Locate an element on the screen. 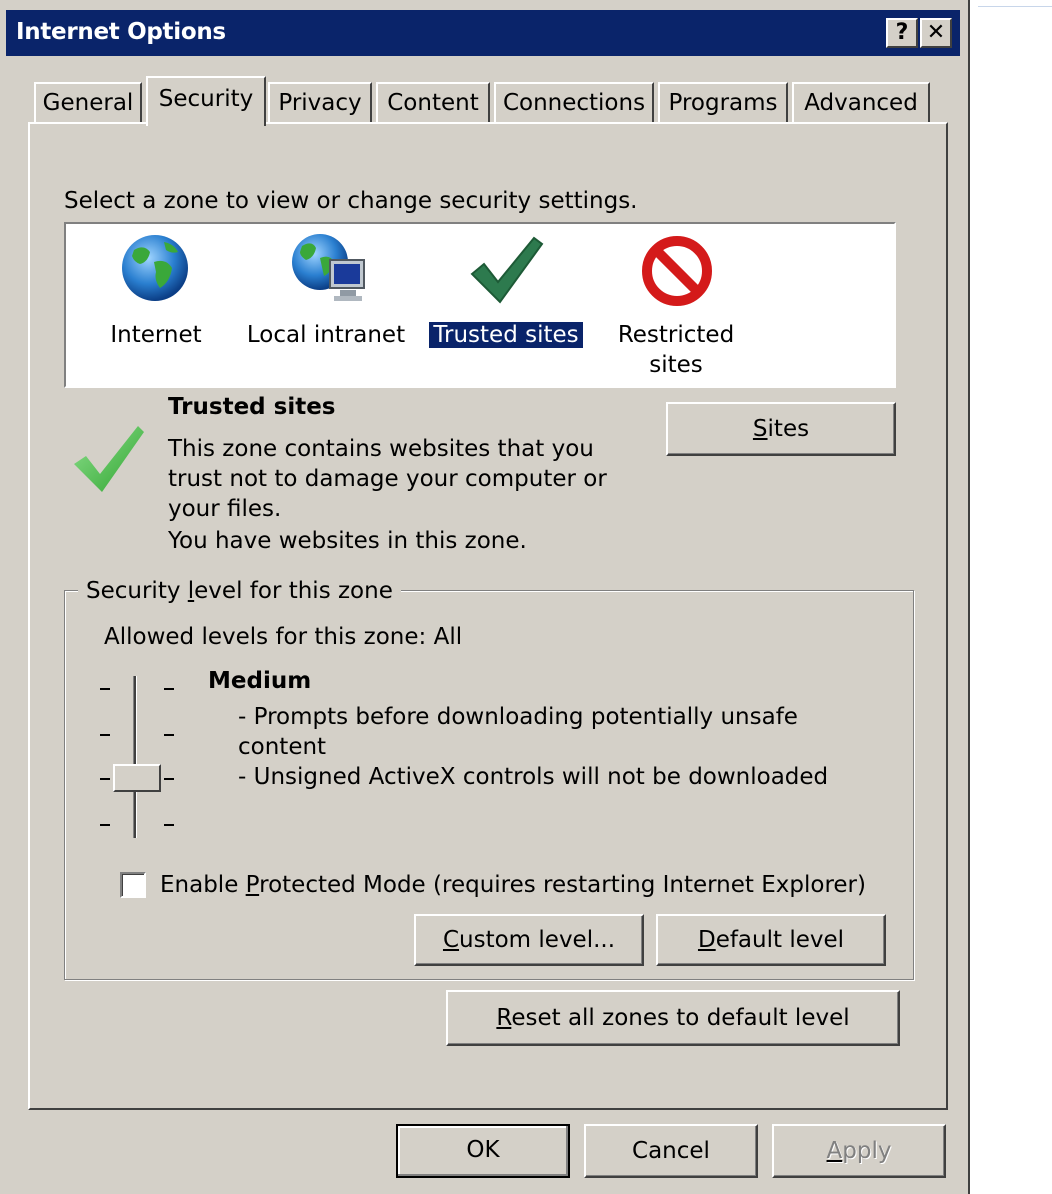 This screenshot has height=1194, width=1052. tab-programs: Programs is located at coordinates (723, 103).